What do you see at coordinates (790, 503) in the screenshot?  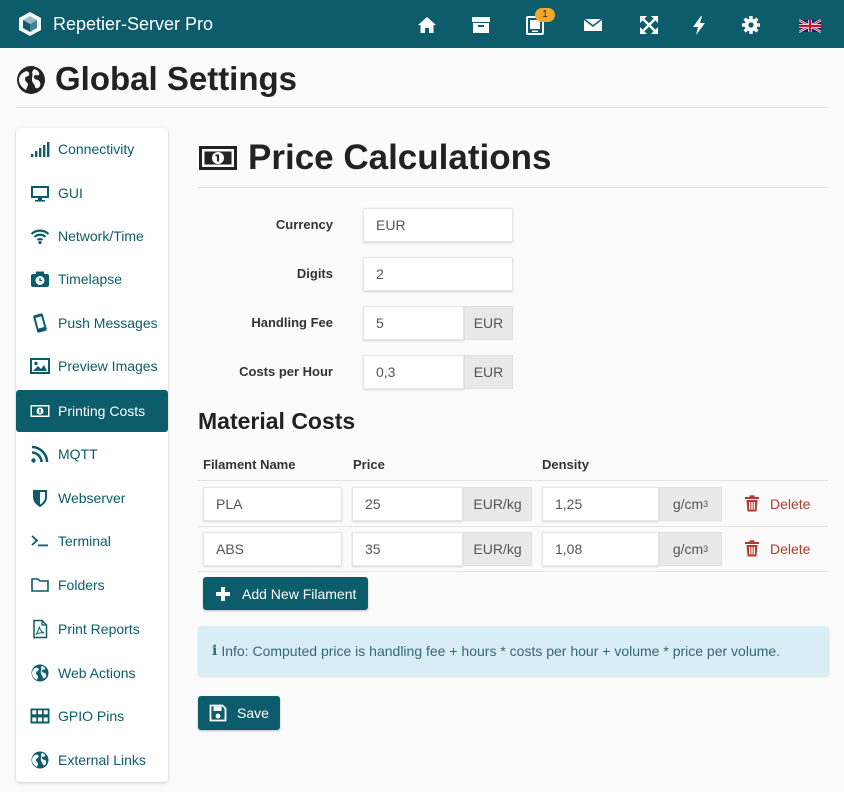 I see `delete-label: Delete` at bounding box center [790, 503].